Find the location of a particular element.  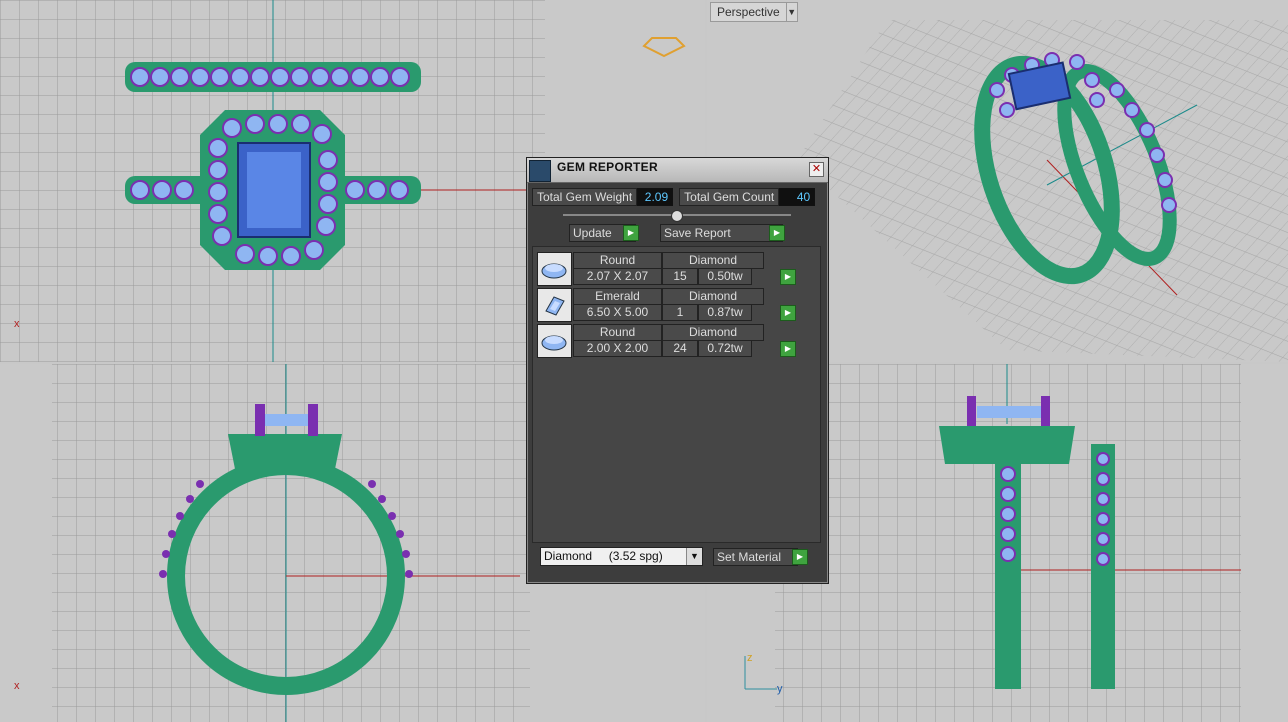

axis-z-label: z is located at coordinates (750, 658).